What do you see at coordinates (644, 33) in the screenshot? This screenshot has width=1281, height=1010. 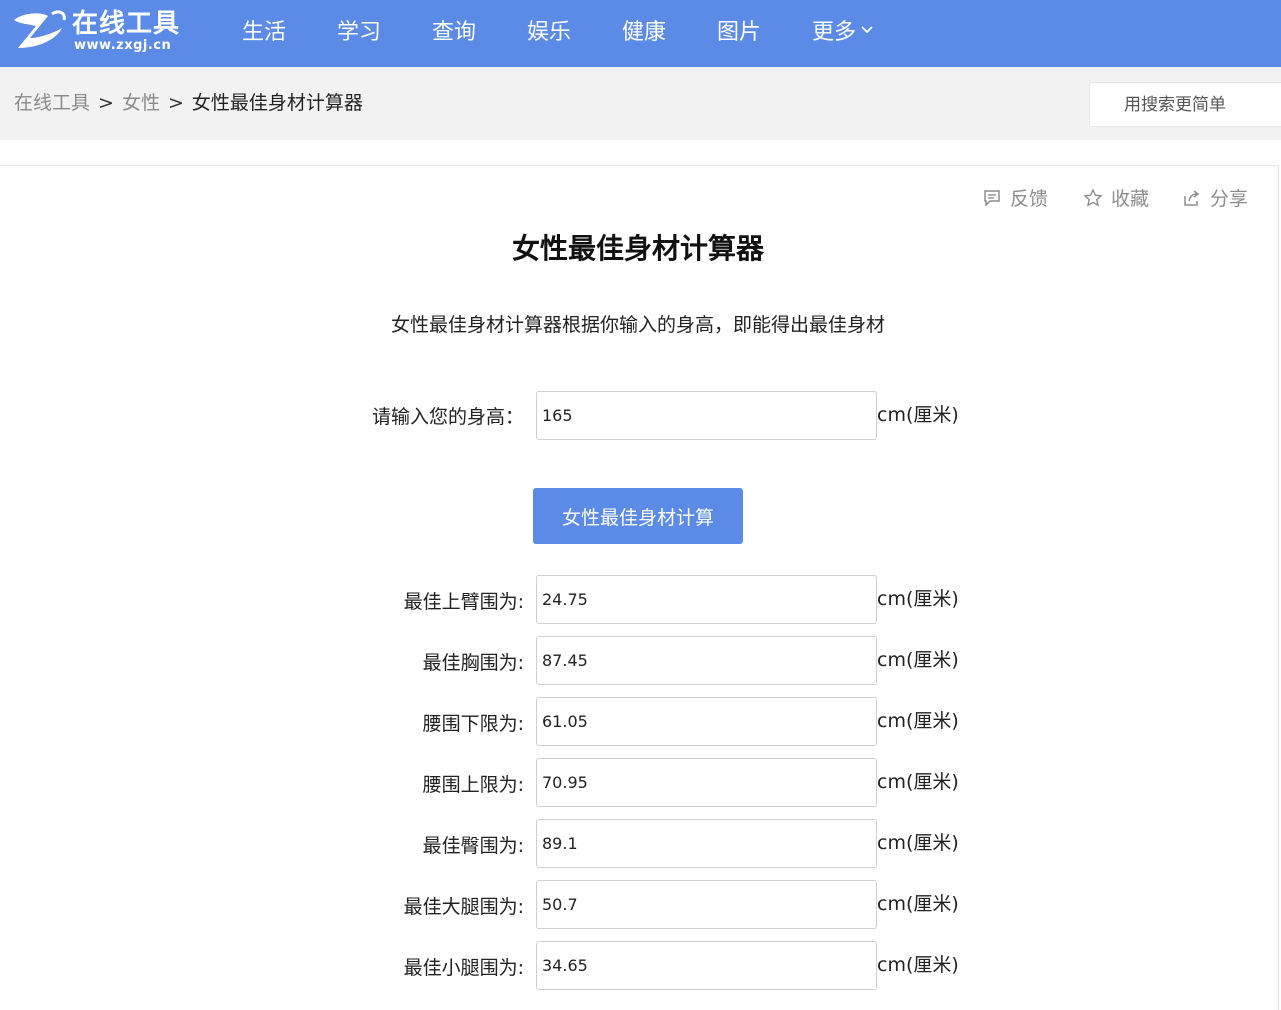 I see `nav-item-health: 健康` at bounding box center [644, 33].